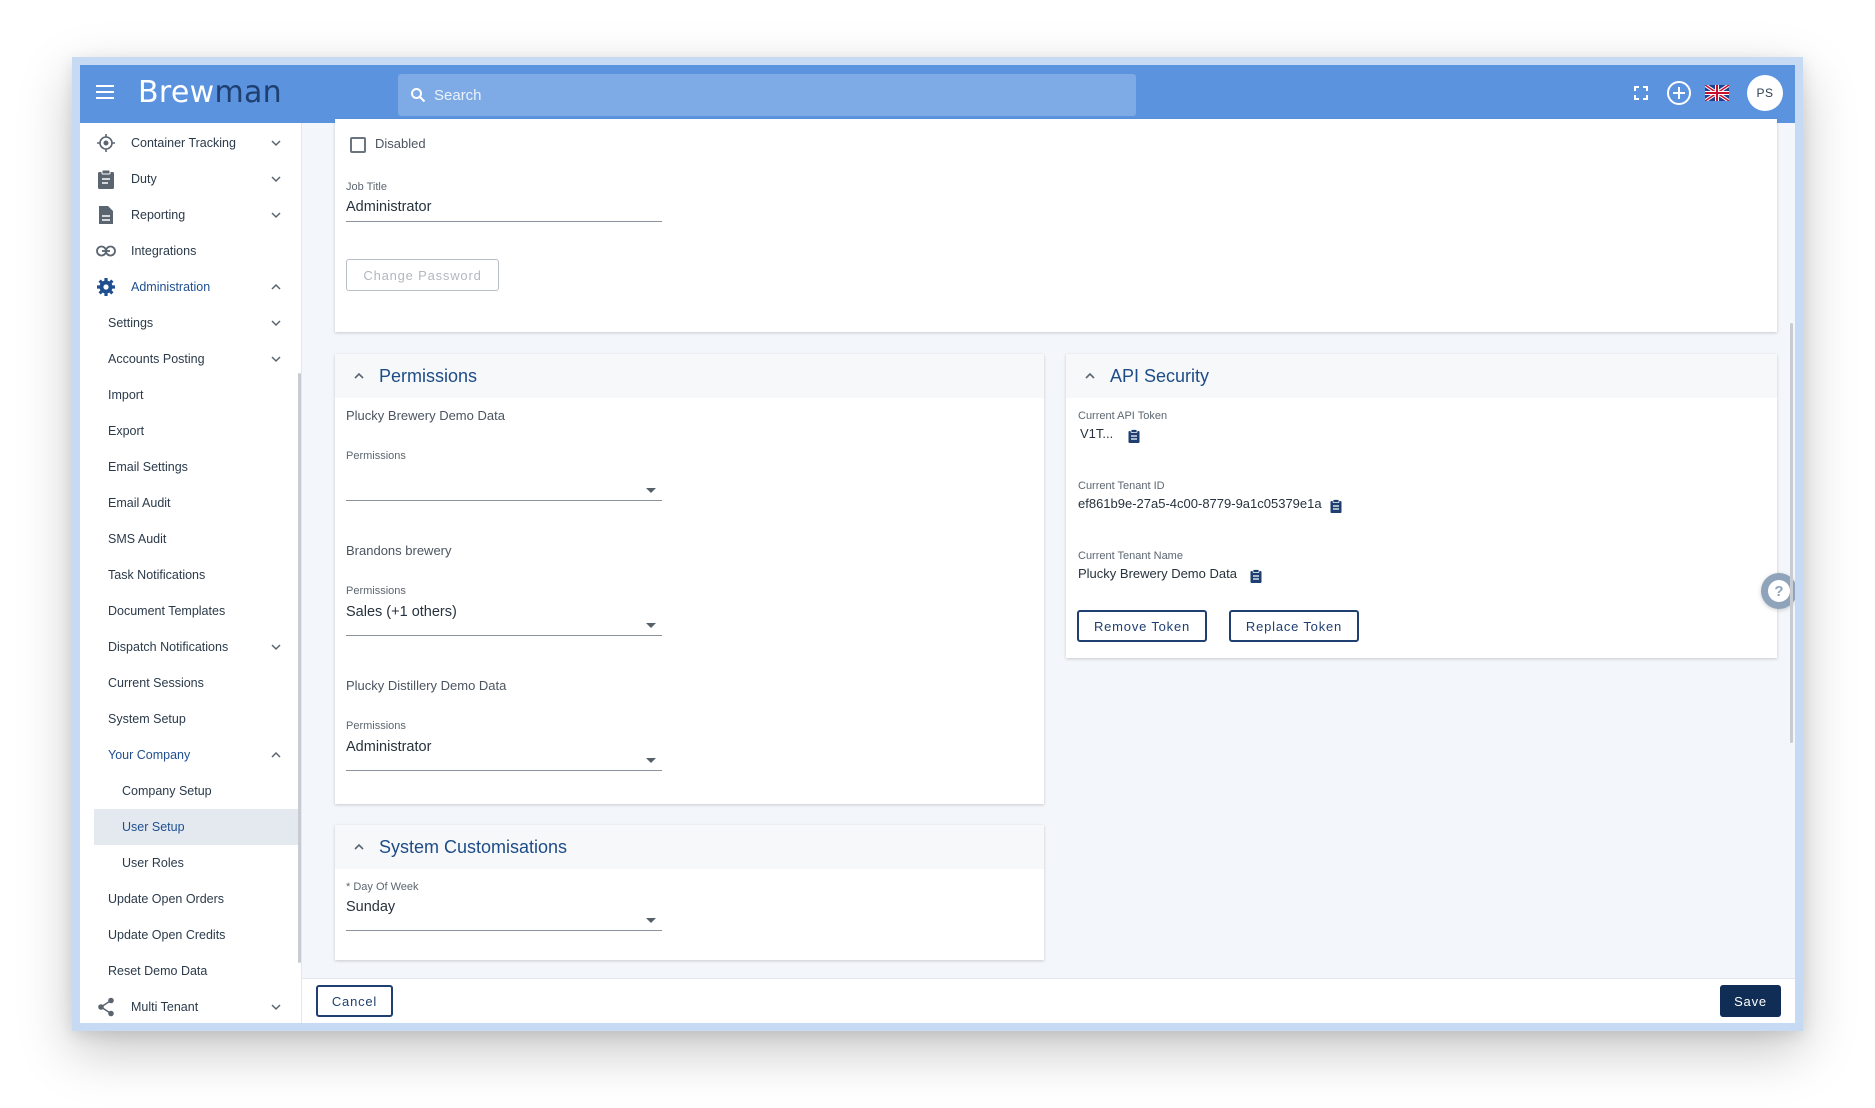 This screenshot has width=1875, height=1108. I want to click on share-icon, so click(106, 1007).